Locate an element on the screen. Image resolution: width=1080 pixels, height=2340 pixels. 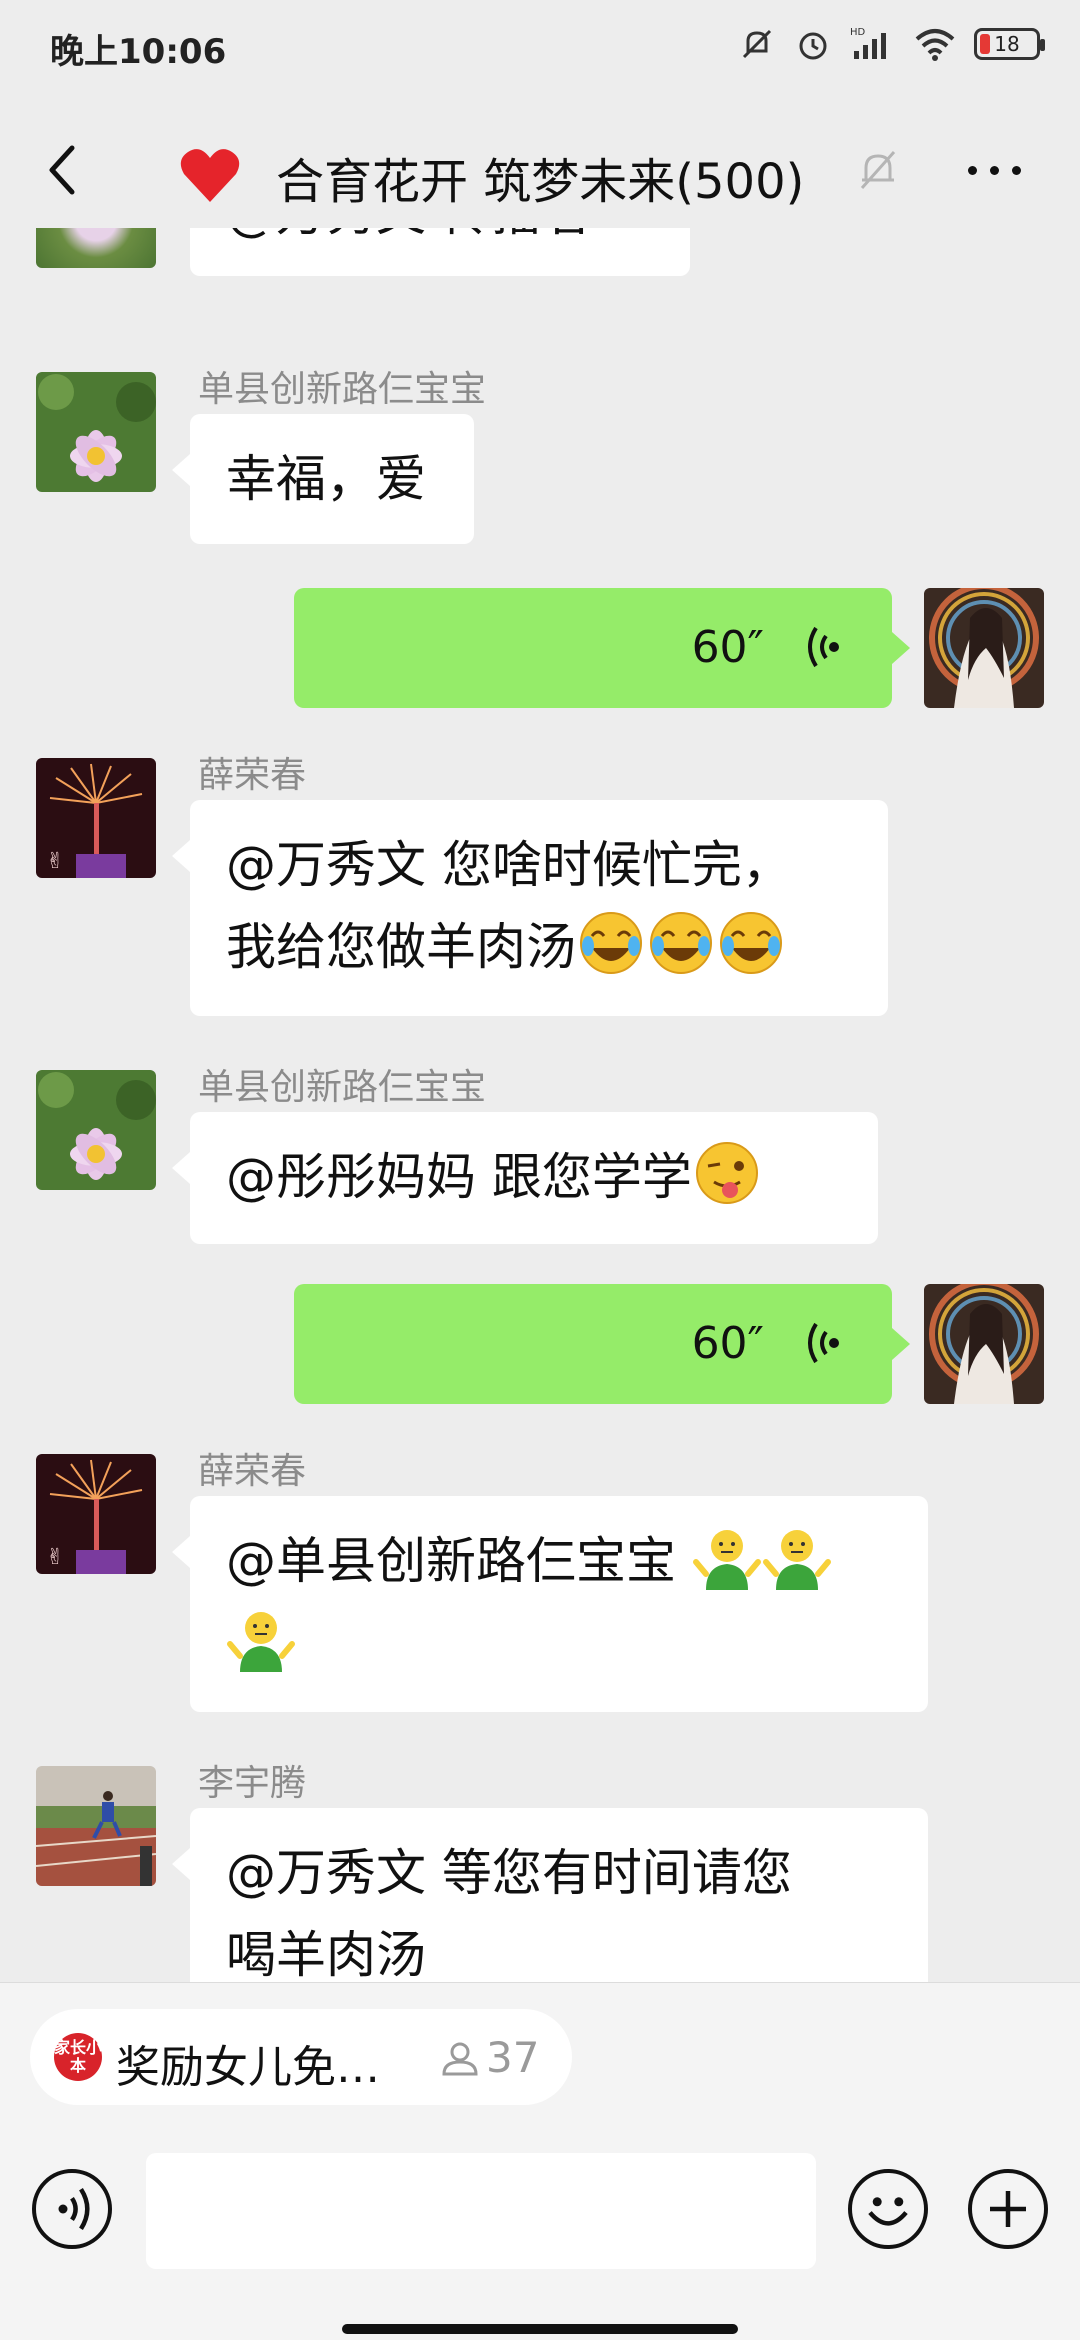
more-functions-icon is located at coordinates (1008, 2209).